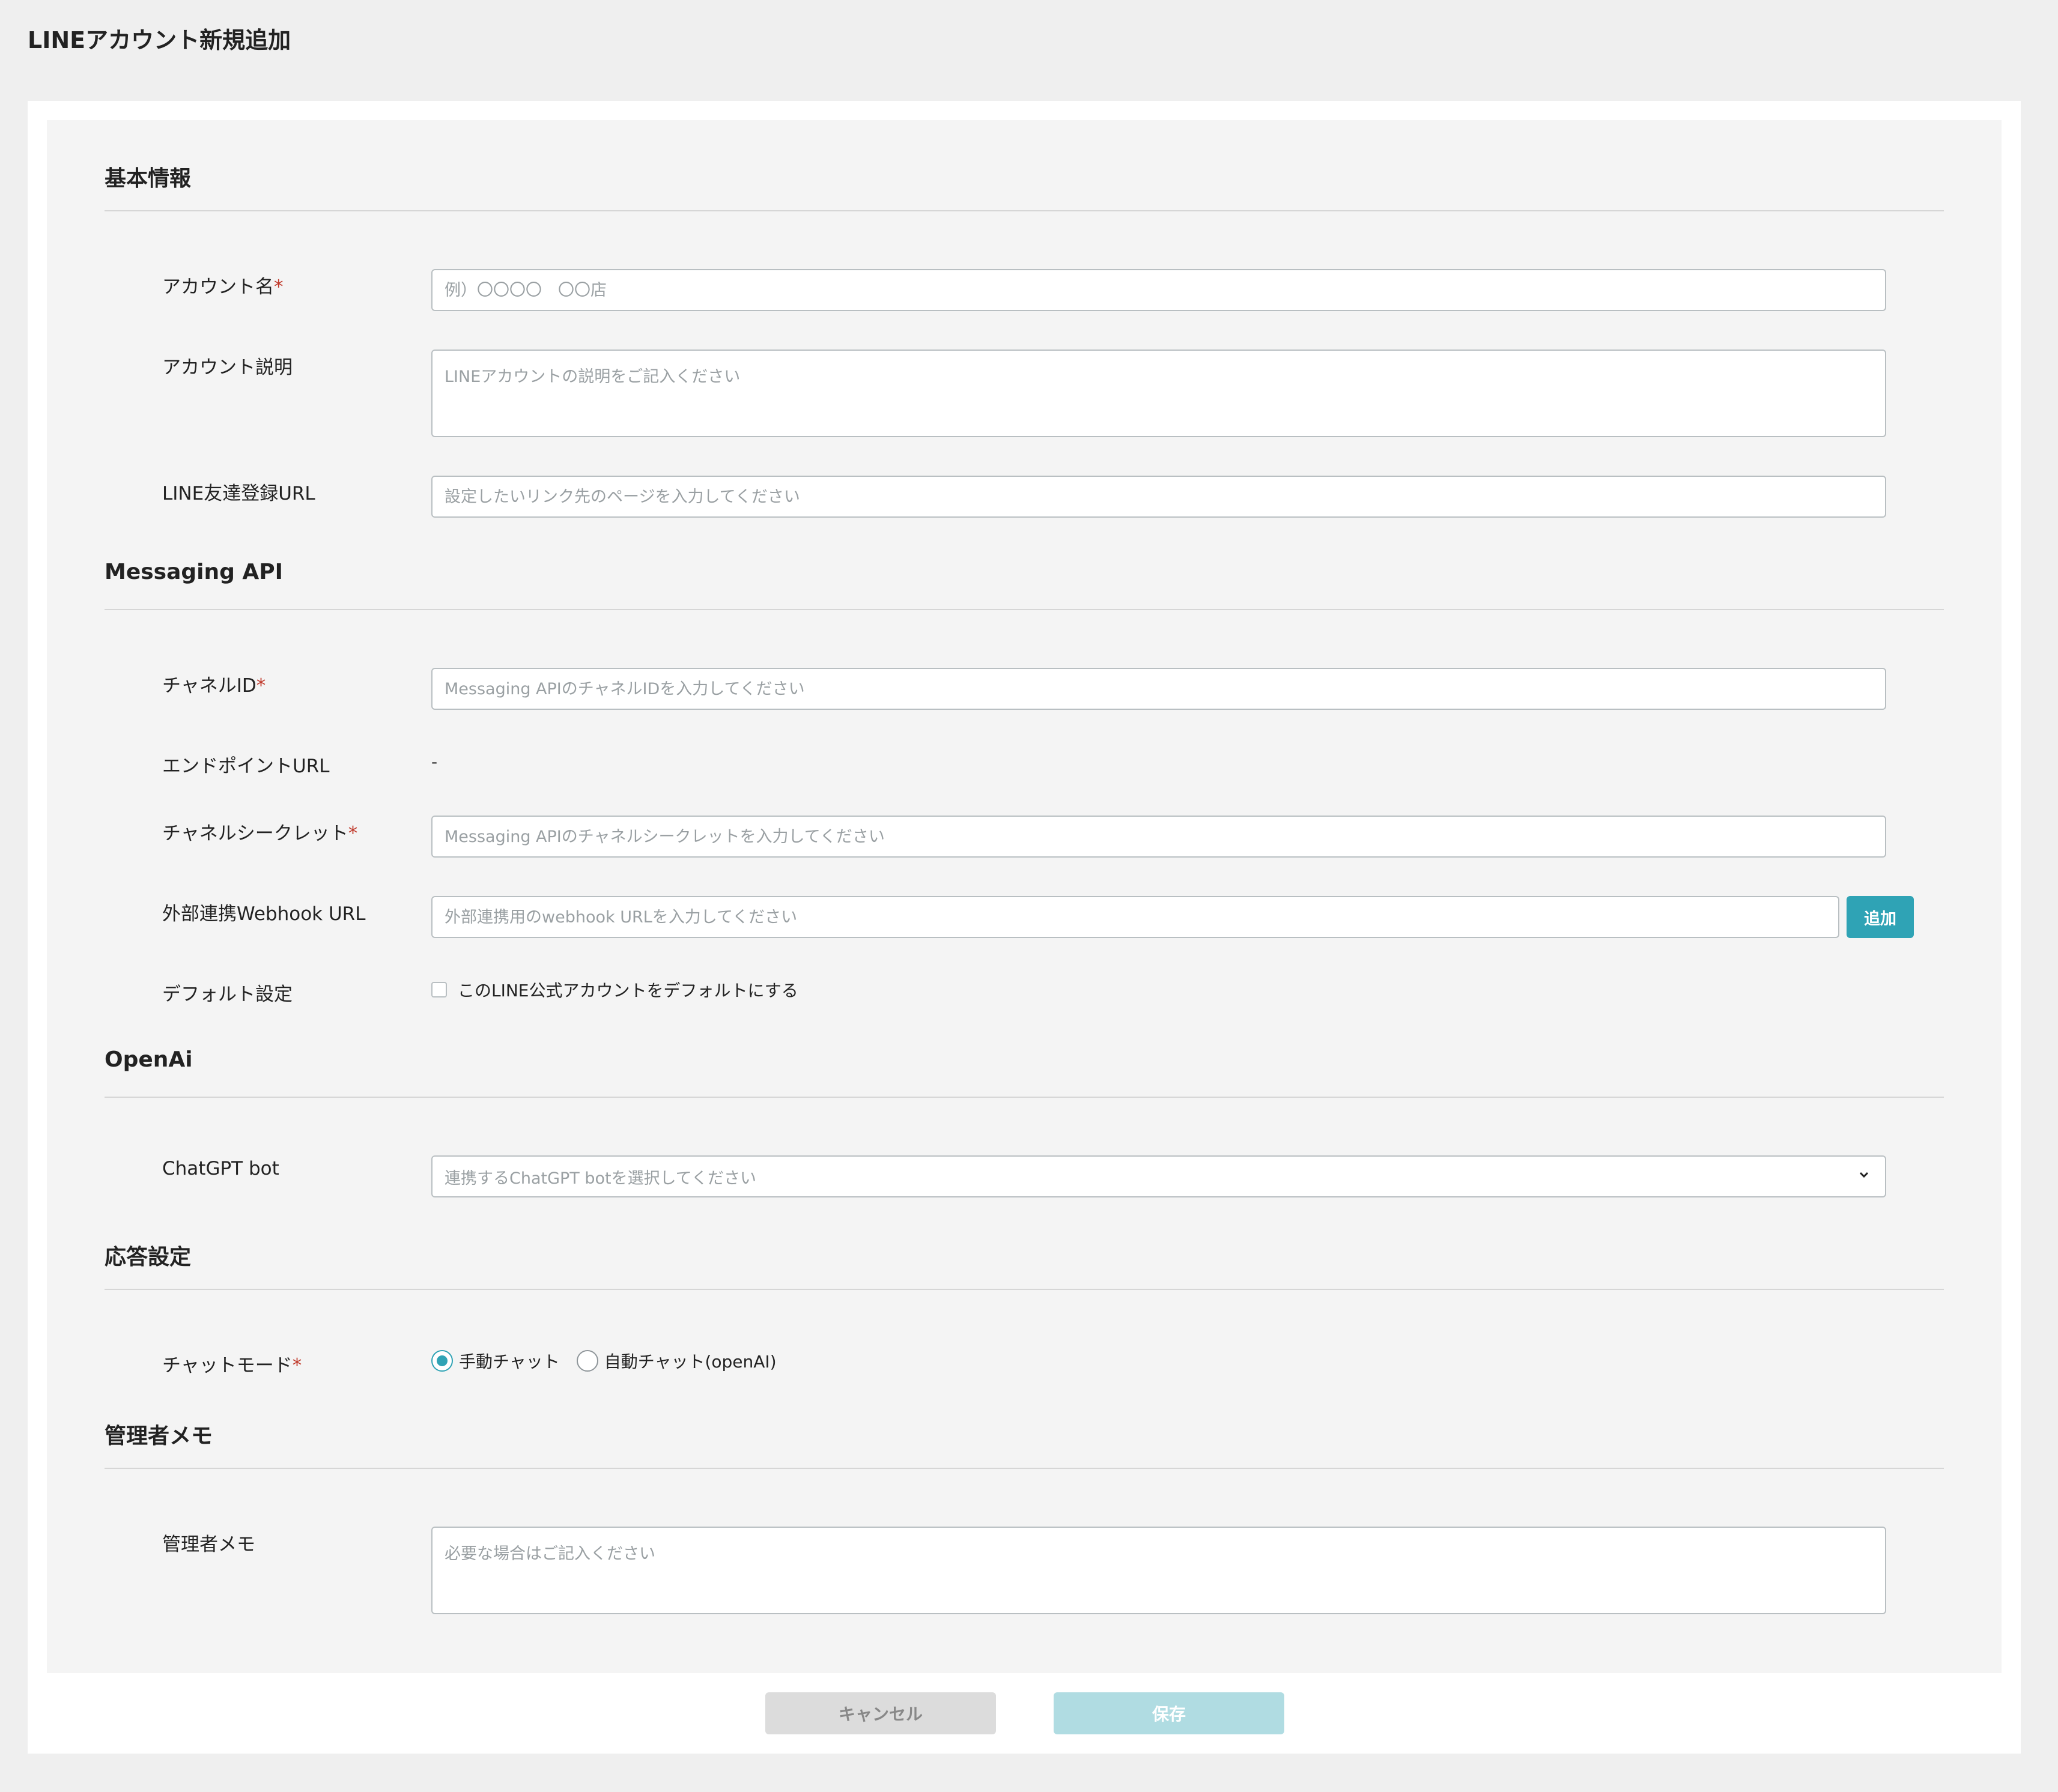 The height and width of the screenshot is (1792, 2058). What do you see at coordinates (690, 1361) in the screenshot?
I see `auto-chat-label: 自動チャット(openAI)` at bounding box center [690, 1361].